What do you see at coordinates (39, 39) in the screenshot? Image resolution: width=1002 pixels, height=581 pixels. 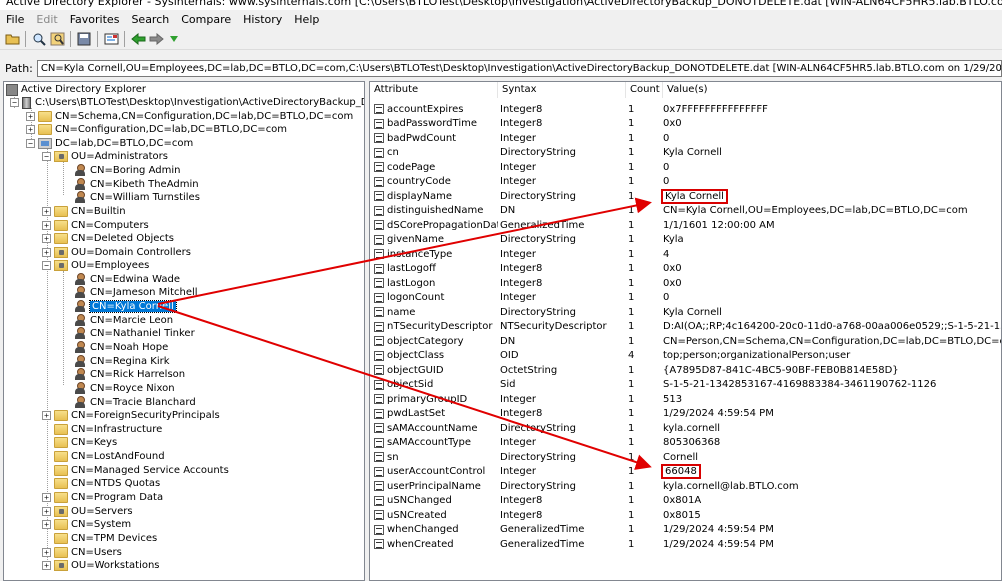 I see `search-icon` at bounding box center [39, 39].